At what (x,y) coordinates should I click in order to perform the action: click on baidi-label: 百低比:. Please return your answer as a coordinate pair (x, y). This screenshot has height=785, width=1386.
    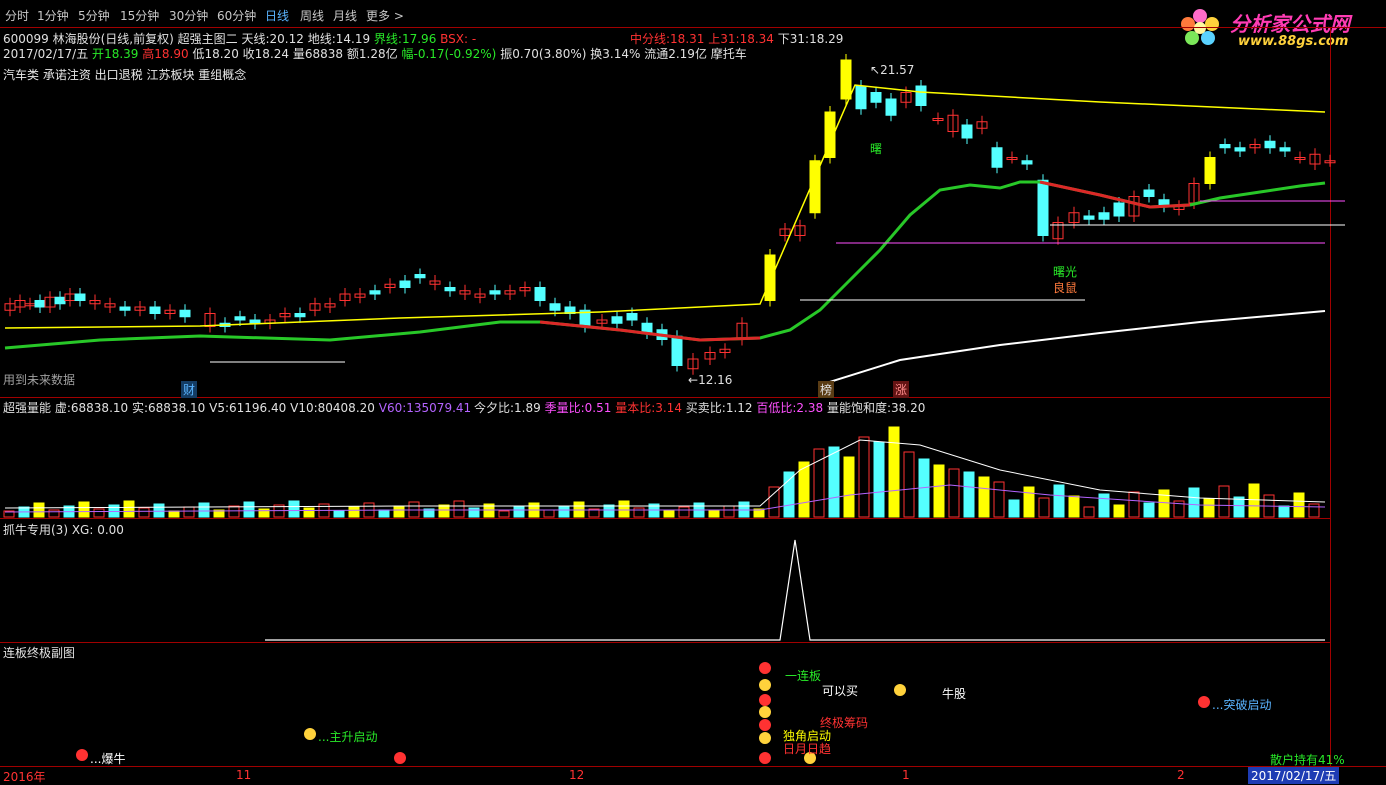
    Looking at the image, I should click on (776, 408).